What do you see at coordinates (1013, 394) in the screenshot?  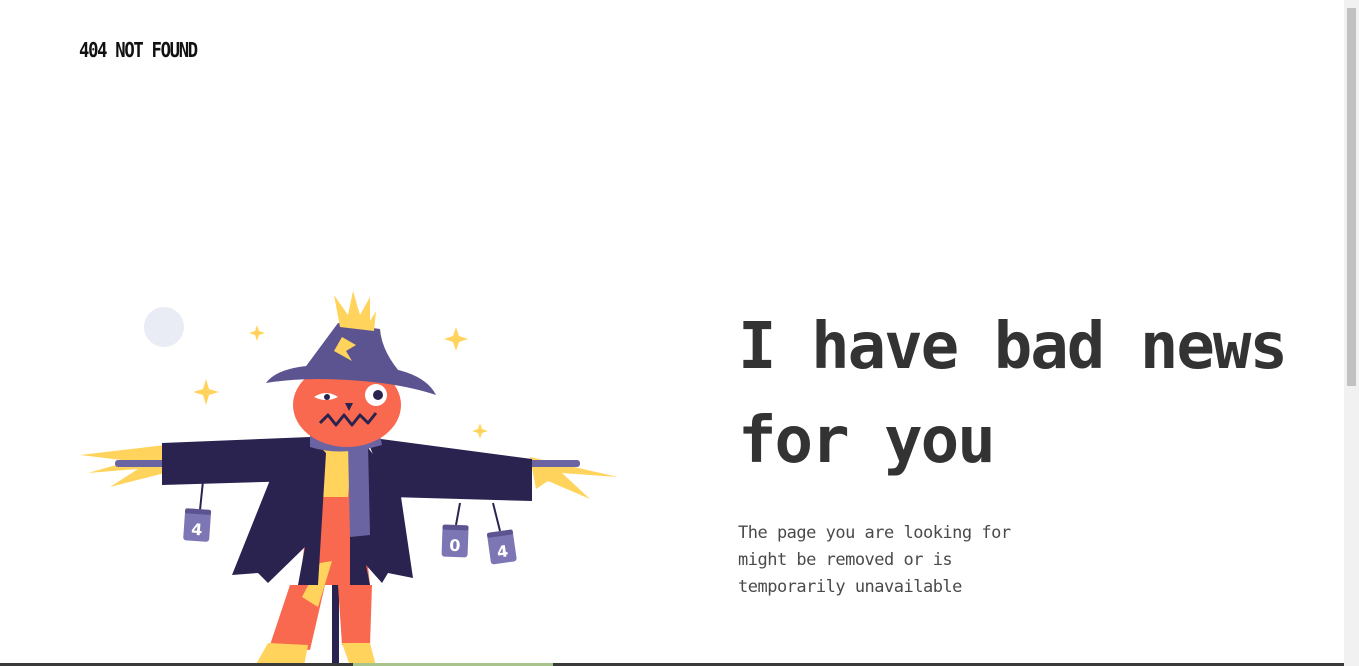 I see `page-headline: I have bad news for you` at bounding box center [1013, 394].